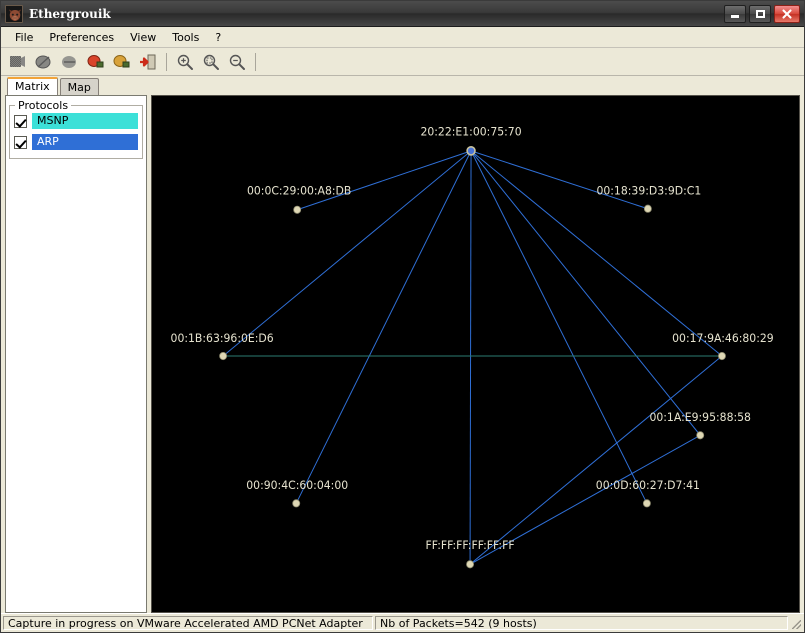  What do you see at coordinates (17, 61) in the screenshot?
I see `open-capture-icon` at bounding box center [17, 61].